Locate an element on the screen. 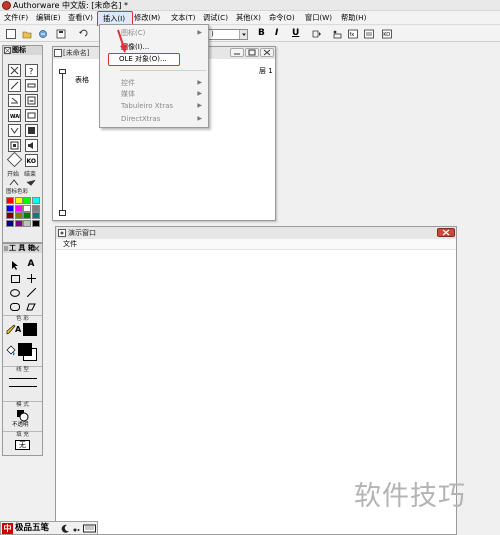 The width and height of the screenshot is (500, 535). import-icon is located at coordinates (43, 34).